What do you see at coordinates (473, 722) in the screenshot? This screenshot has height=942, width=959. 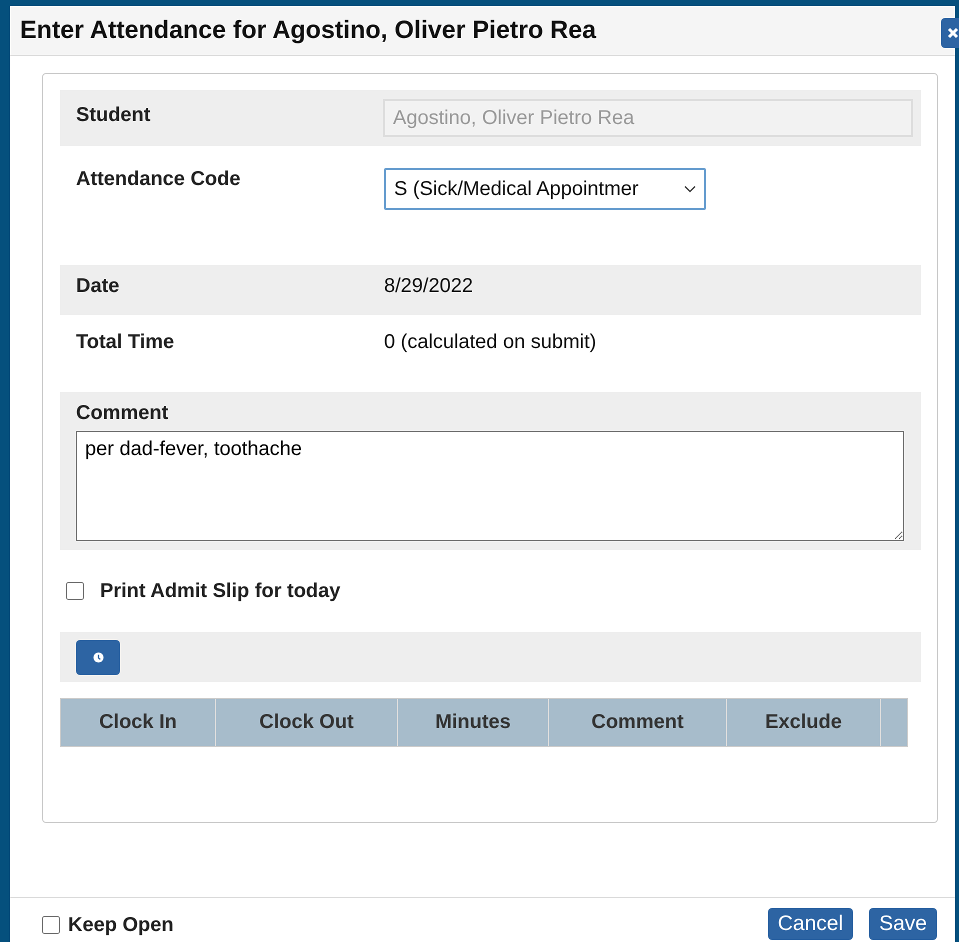 I see `column-header: Minutes` at bounding box center [473, 722].